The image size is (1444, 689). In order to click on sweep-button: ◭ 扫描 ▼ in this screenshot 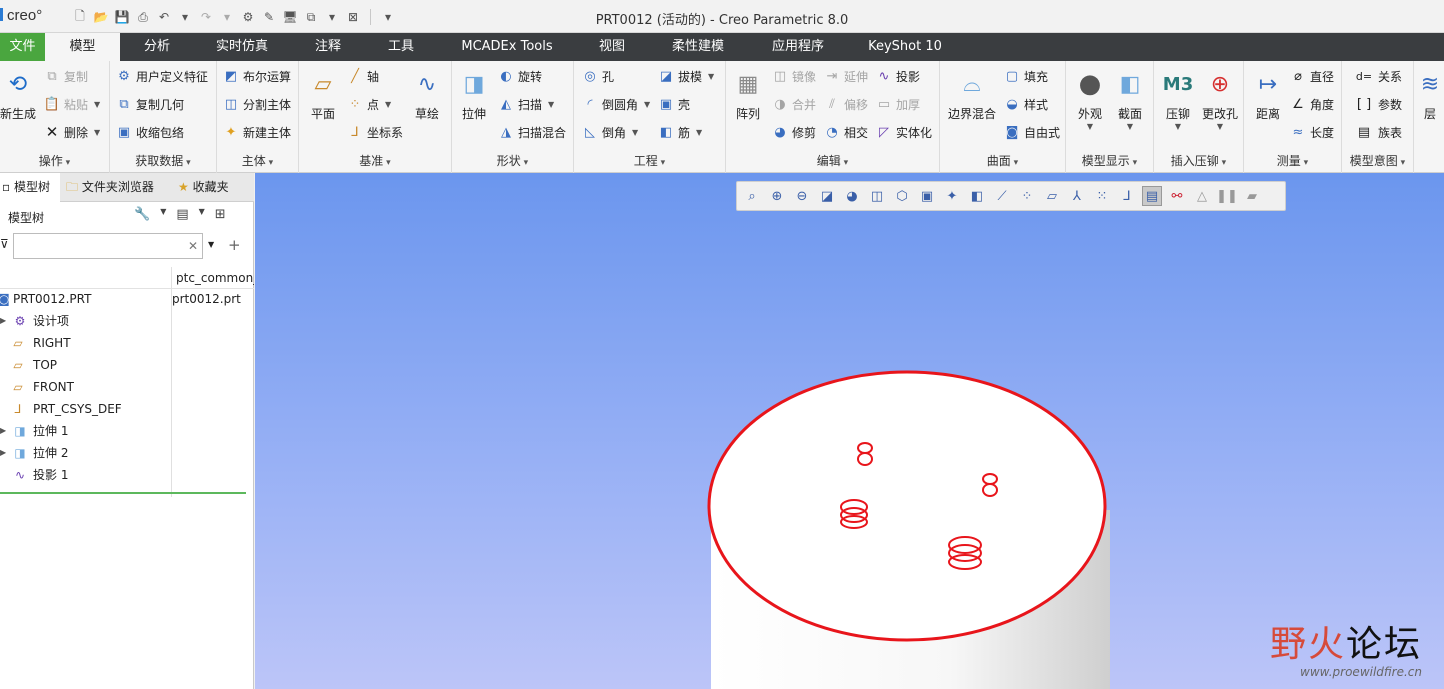, I will do `click(526, 104)`.